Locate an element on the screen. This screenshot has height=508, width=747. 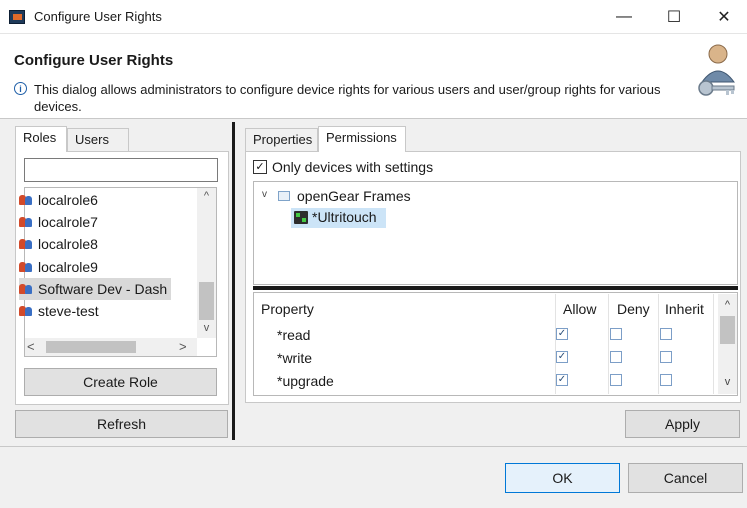
refresh-button: Refresh is located at coordinates (121, 424).